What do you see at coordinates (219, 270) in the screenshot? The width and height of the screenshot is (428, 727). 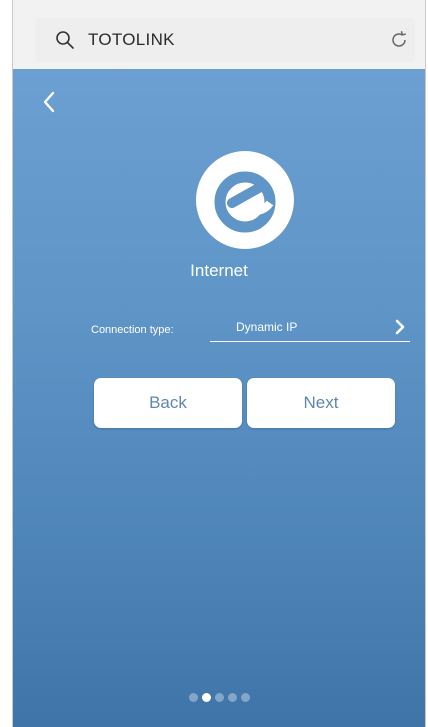 I see `page-title: Internet` at bounding box center [219, 270].